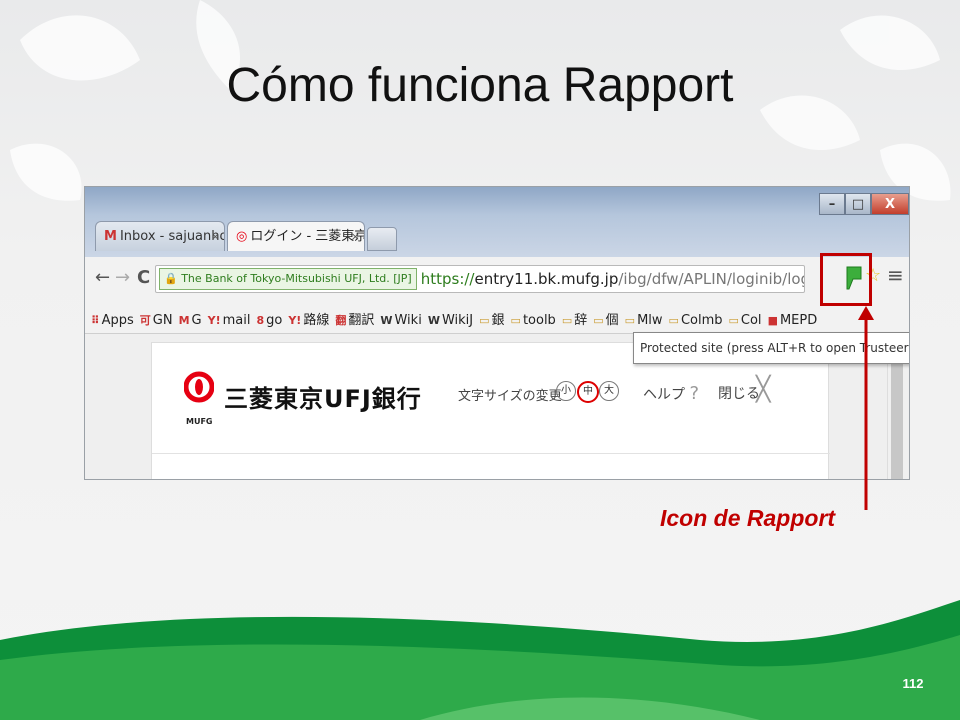 The image size is (960, 720). Describe the element at coordinates (95, 320) in the screenshot. I see `bookmark-icon: ⠿` at that location.